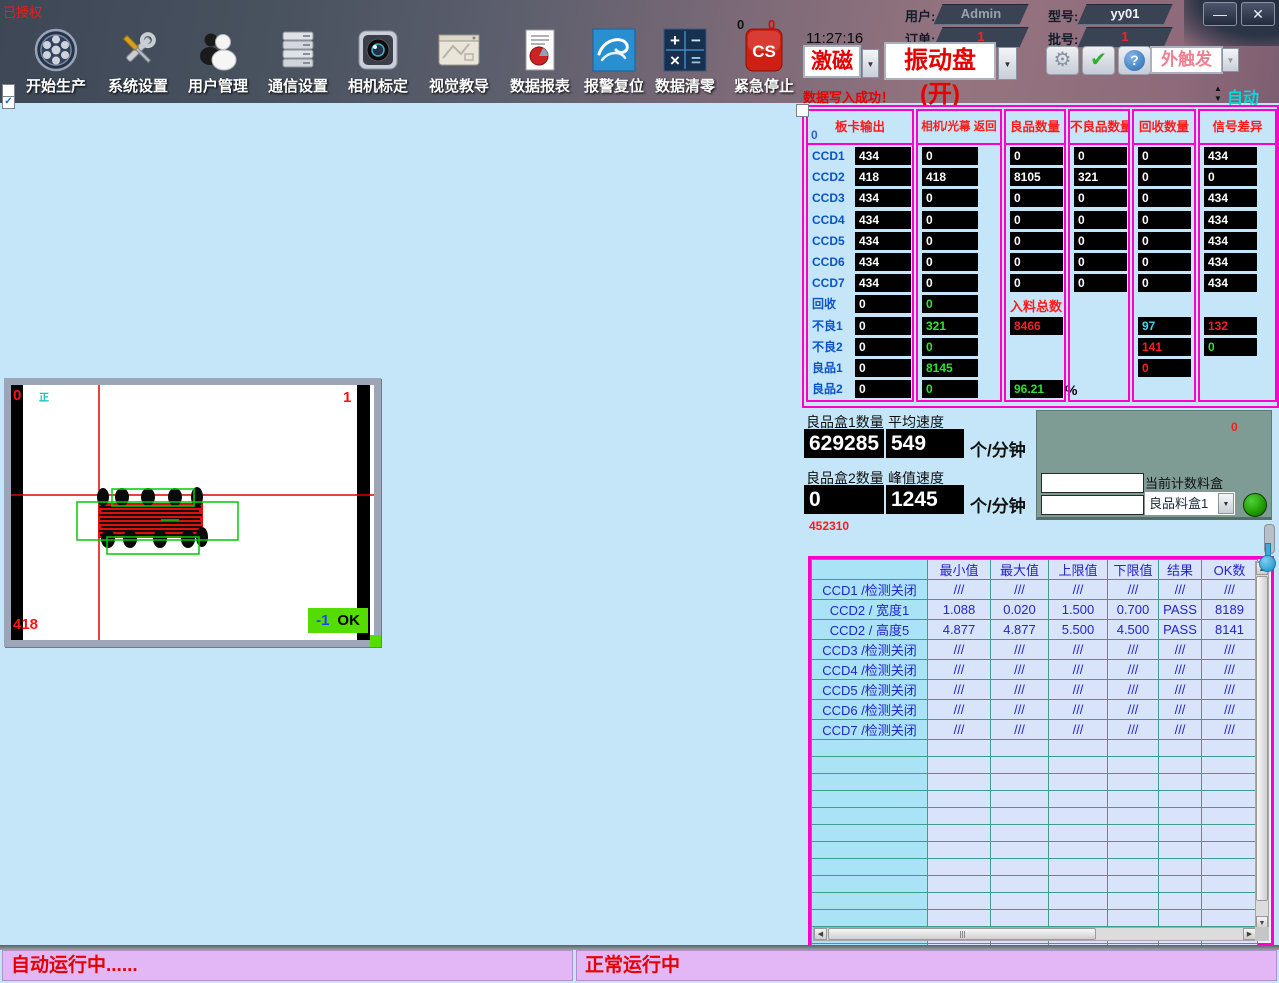 The image size is (1279, 983). I want to click on minimize-button: —, so click(1220, 14).